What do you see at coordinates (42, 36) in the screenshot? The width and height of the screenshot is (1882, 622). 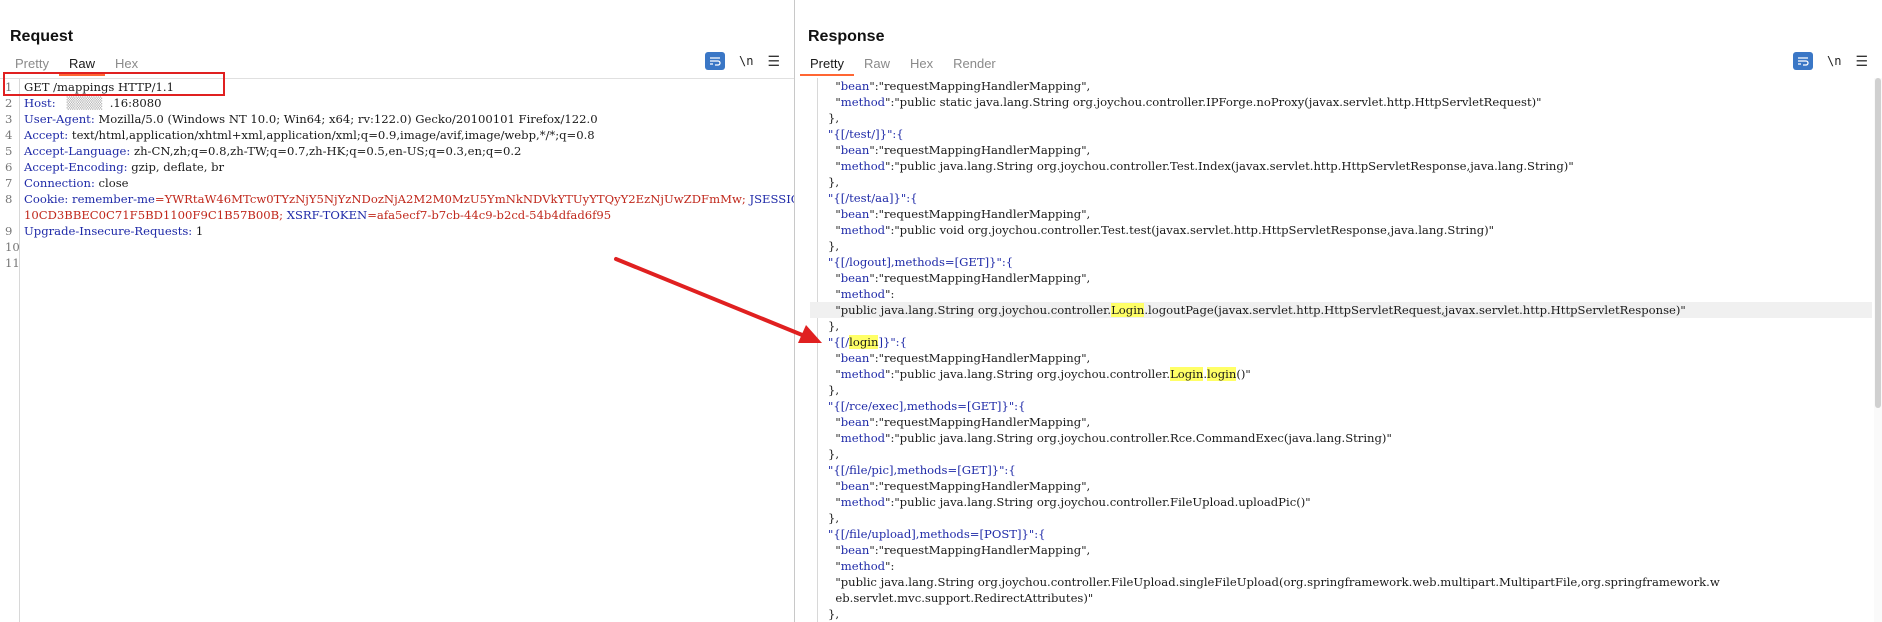 I see `request-title: Request` at bounding box center [42, 36].